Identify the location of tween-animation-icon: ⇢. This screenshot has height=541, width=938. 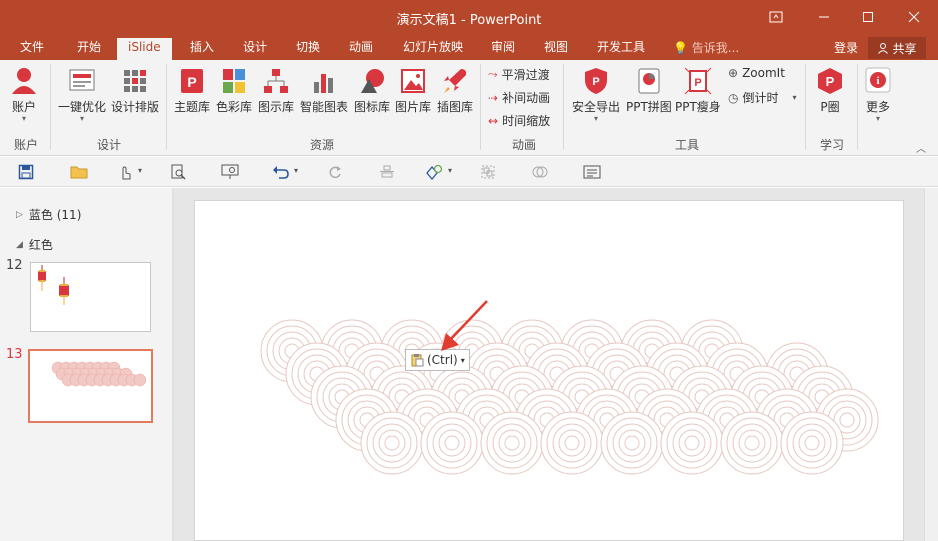
(493, 97).